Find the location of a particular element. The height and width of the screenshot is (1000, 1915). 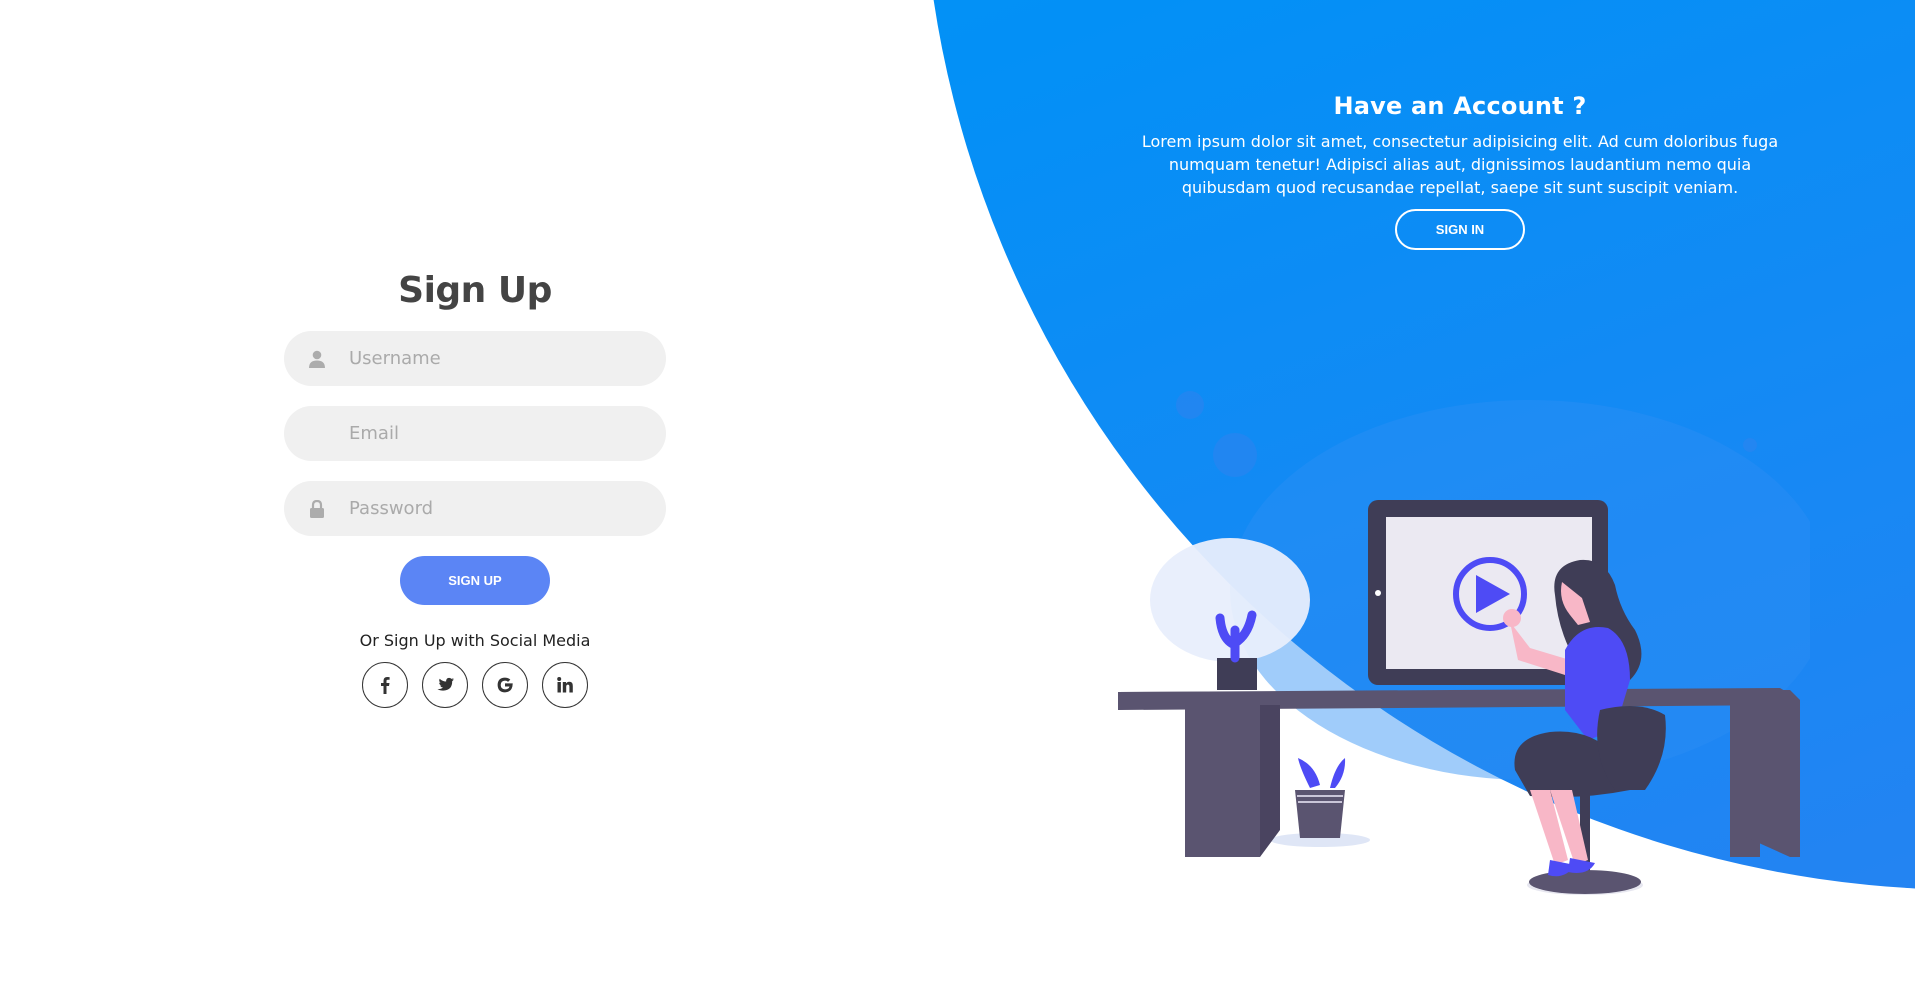

username-field-wrapper is located at coordinates (475, 358).